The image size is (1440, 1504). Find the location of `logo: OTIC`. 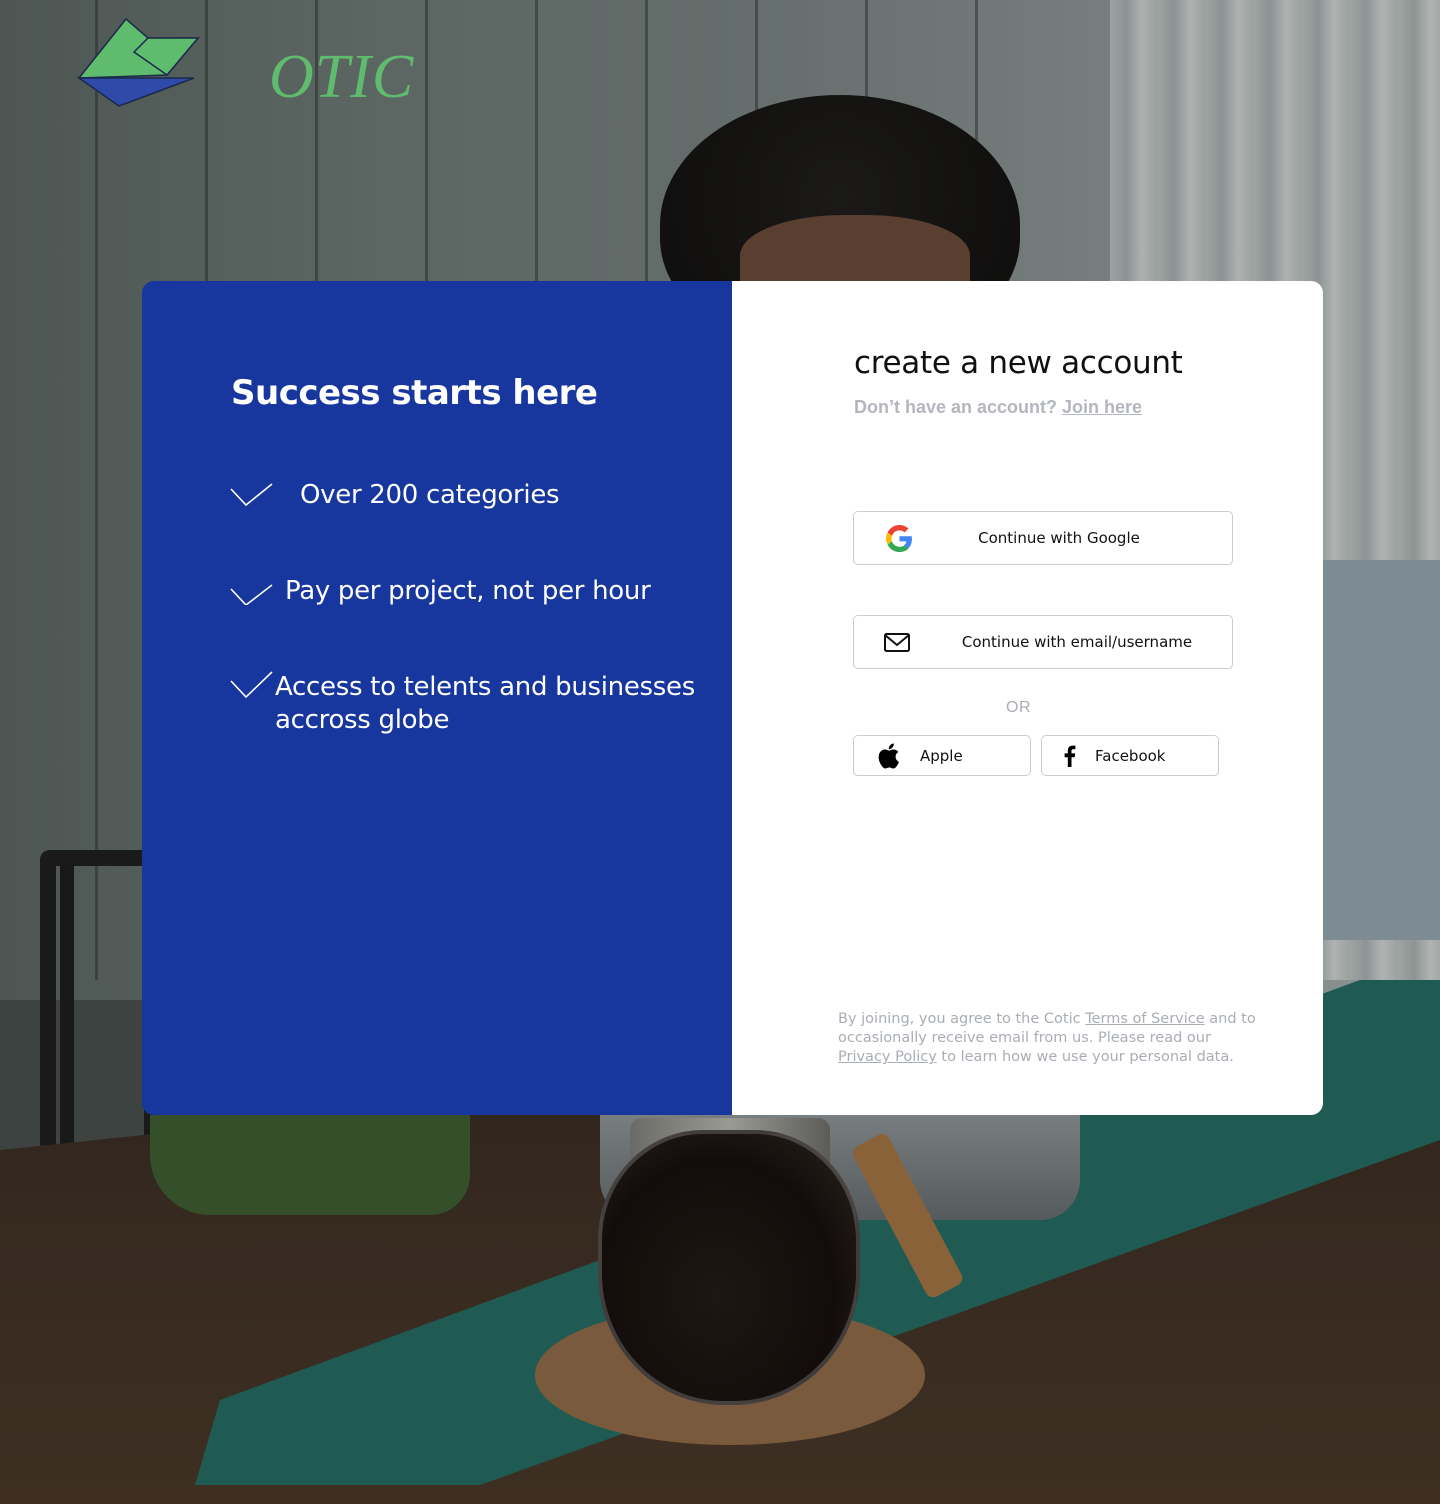

logo: OTIC is located at coordinates (244, 64).